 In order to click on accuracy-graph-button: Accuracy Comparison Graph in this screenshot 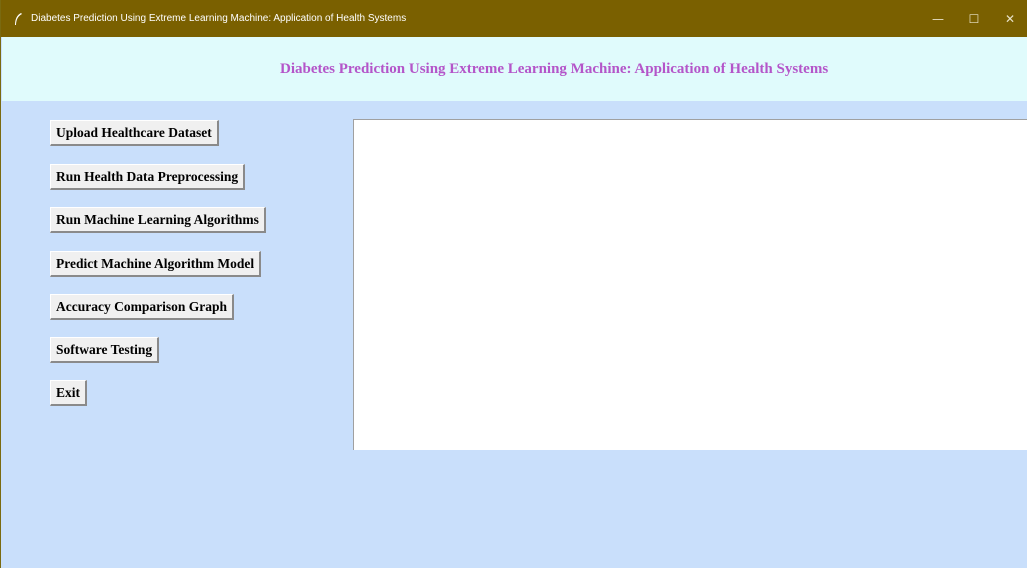, I will do `click(142, 307)`.